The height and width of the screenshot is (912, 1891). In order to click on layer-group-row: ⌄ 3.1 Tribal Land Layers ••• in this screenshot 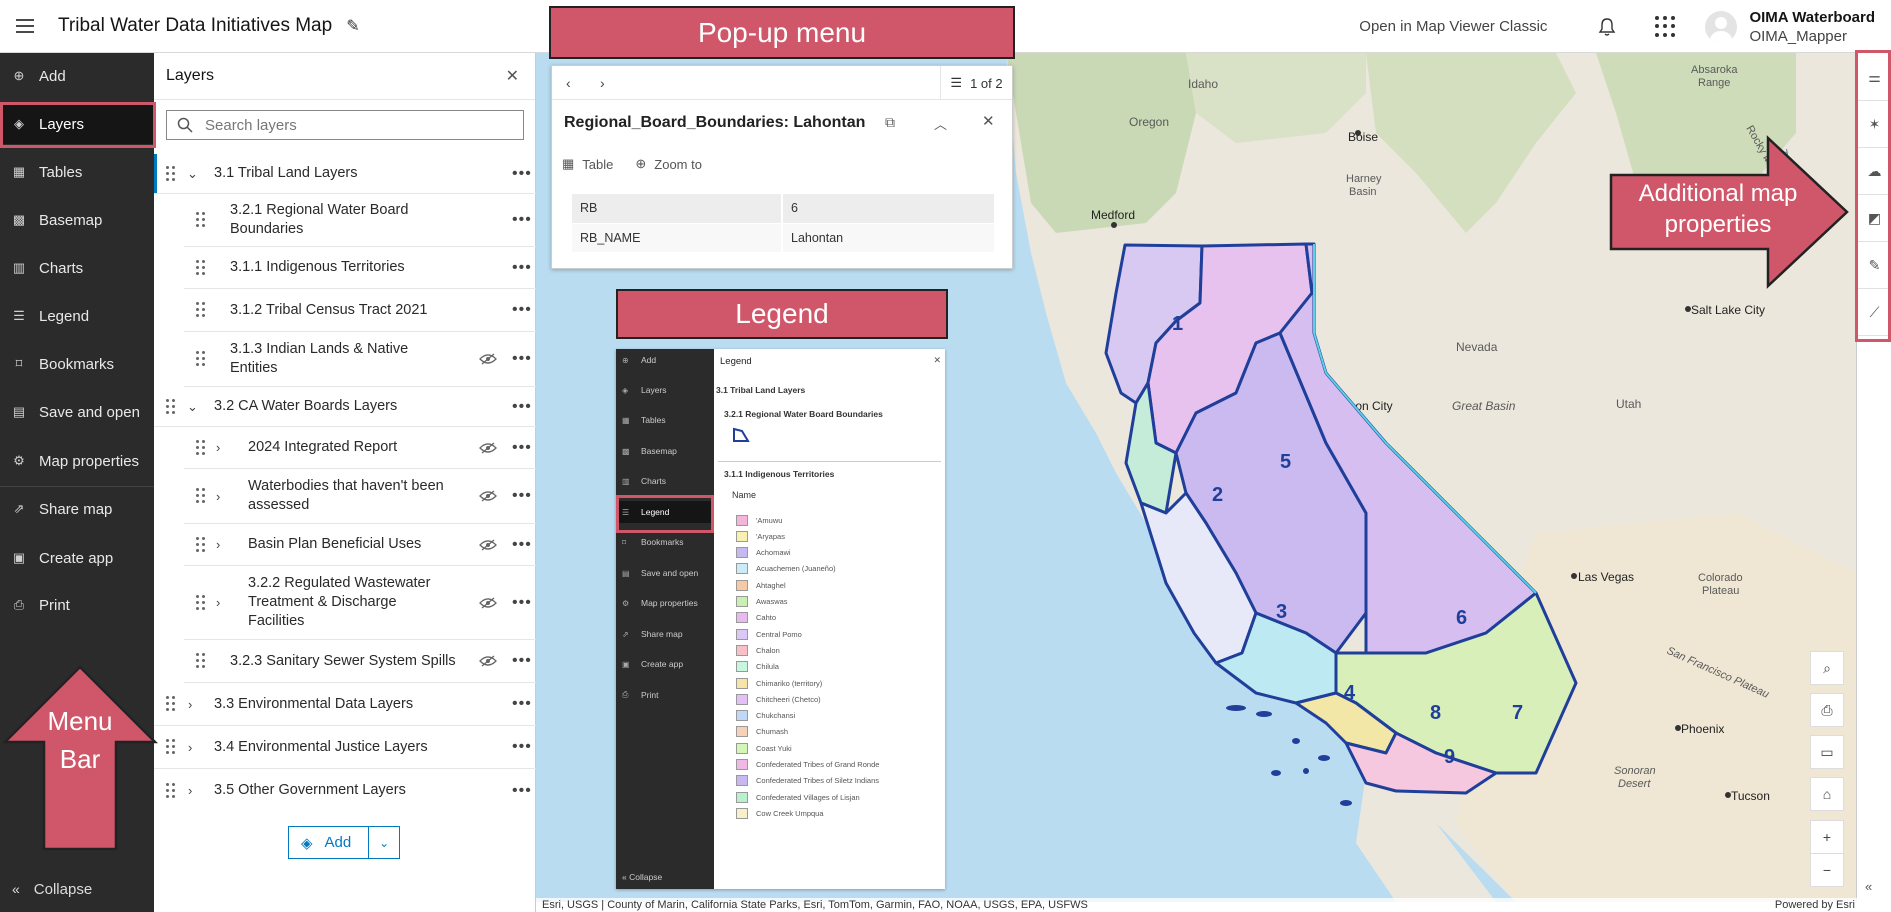, I will do `click(345, 174)`.